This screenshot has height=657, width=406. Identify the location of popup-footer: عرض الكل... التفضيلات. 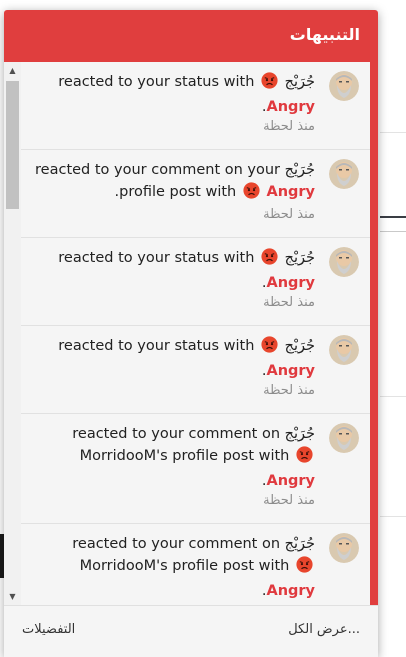
(191, 631).